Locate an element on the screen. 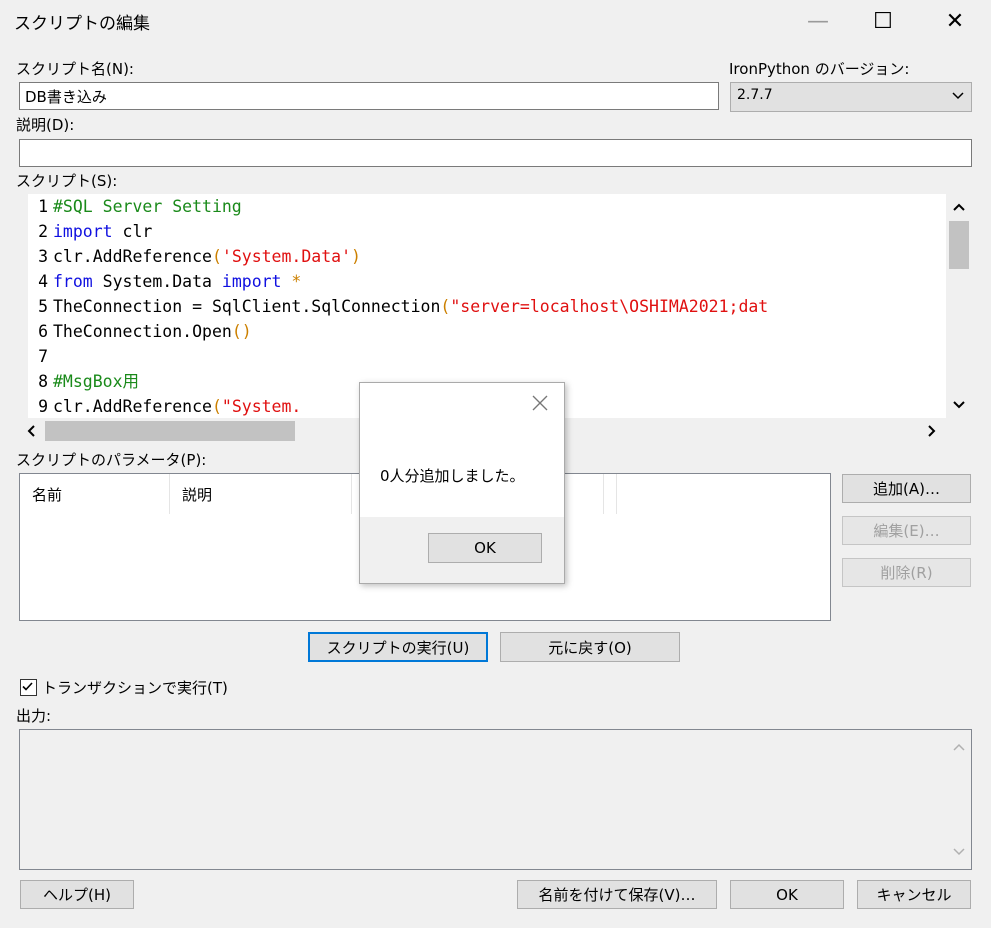 This screenshot has width=991, height=928. line-number: 4 is located at coordinates (43, 281).